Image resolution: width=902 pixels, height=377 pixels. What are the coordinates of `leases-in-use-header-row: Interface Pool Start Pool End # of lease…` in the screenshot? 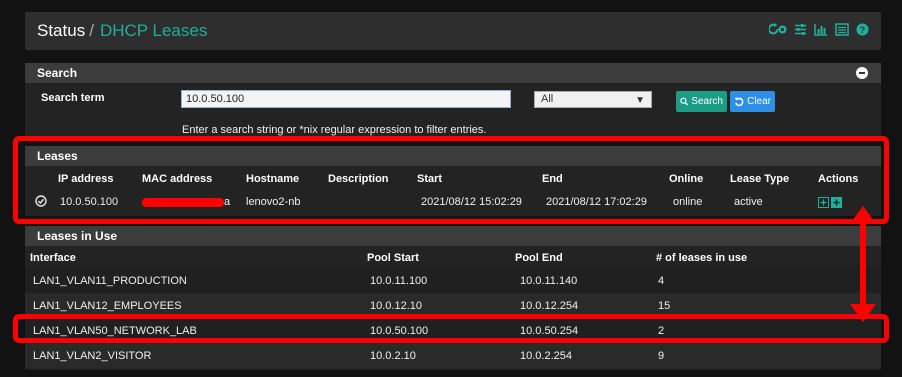 It's located at (453, 258).